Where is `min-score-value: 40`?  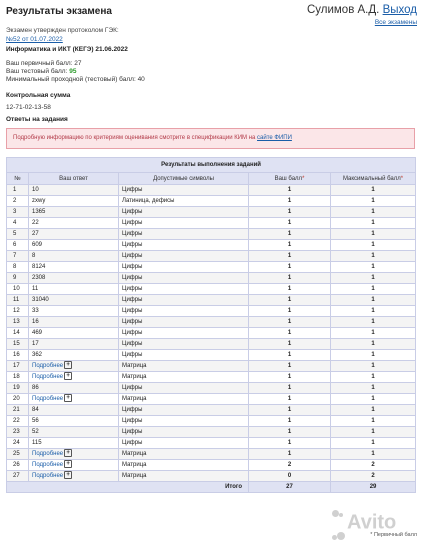
min-score-value: 40 is located at coordinates (141, 80).